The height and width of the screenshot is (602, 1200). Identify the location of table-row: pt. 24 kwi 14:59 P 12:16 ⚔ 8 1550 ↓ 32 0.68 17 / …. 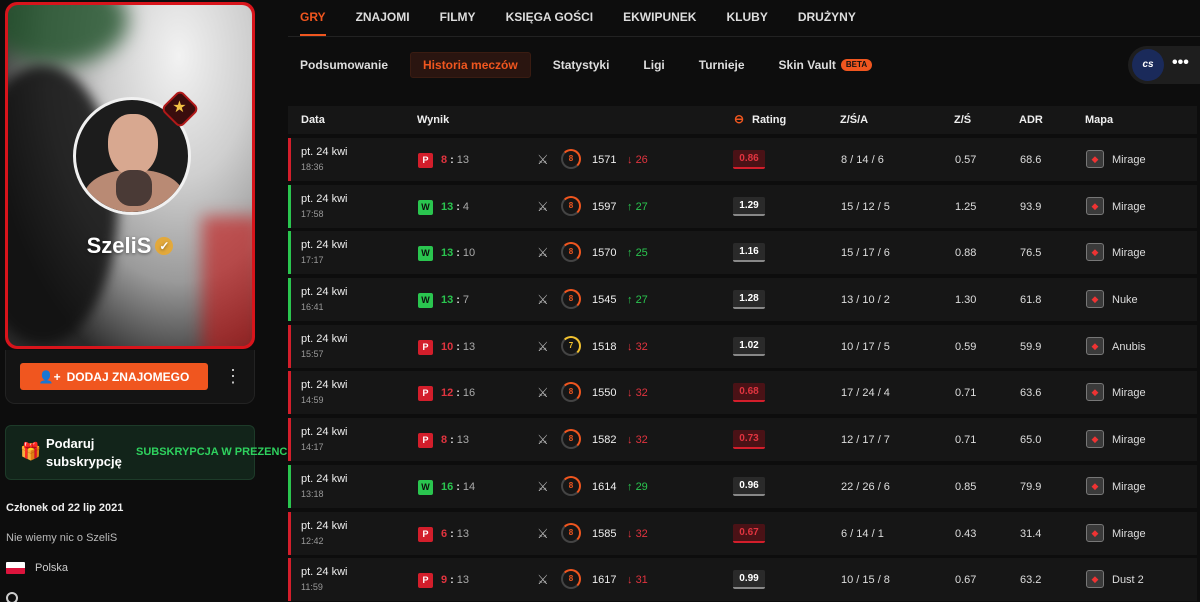
(742, 393).